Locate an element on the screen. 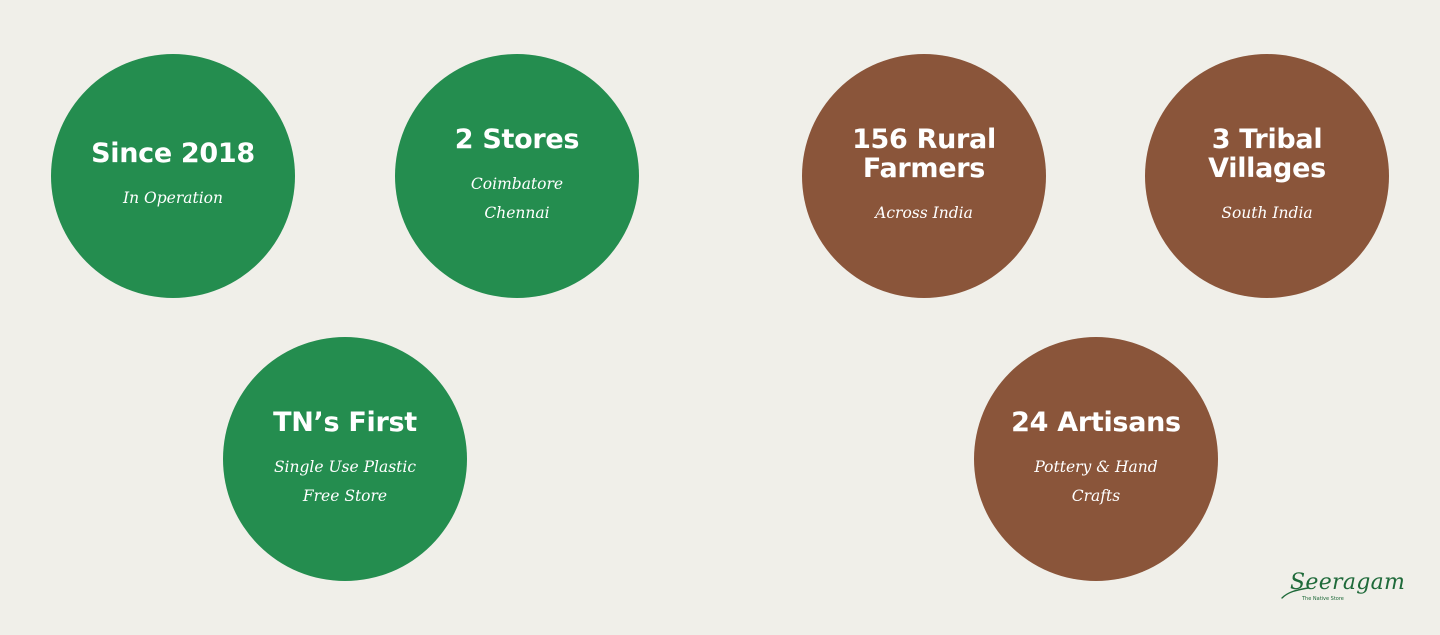 Image resolution: width=1440 pixels, height=635 pixels. stat-title: 3 Tribal Villages is located at coordinates (1267, 153).